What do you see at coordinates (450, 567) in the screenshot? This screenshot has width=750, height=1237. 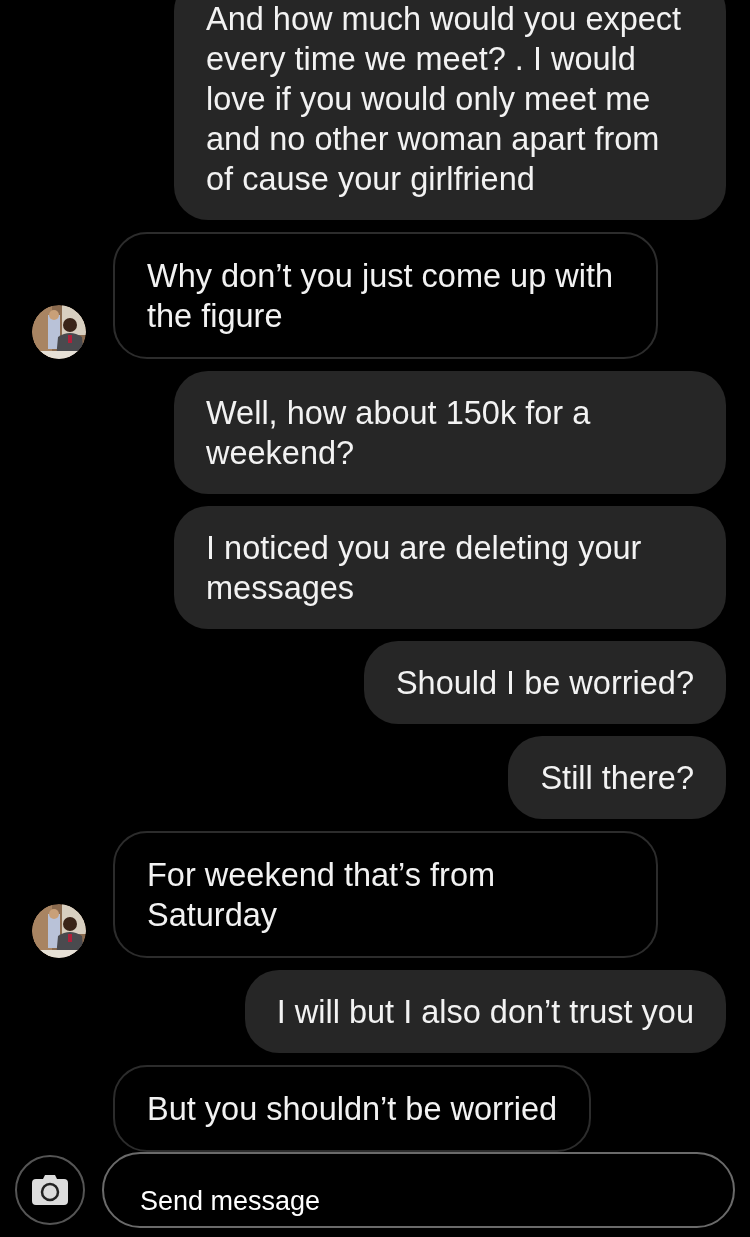 I see `sent-message: I noticed you are deleting your messages` at bounding box center [450, 567].